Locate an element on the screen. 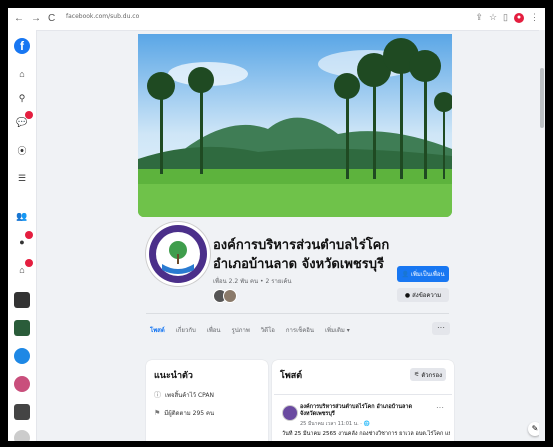 This screenshot has width=553, height=447. sidebar-icon: ▯ is located at coordinates (505, 17).